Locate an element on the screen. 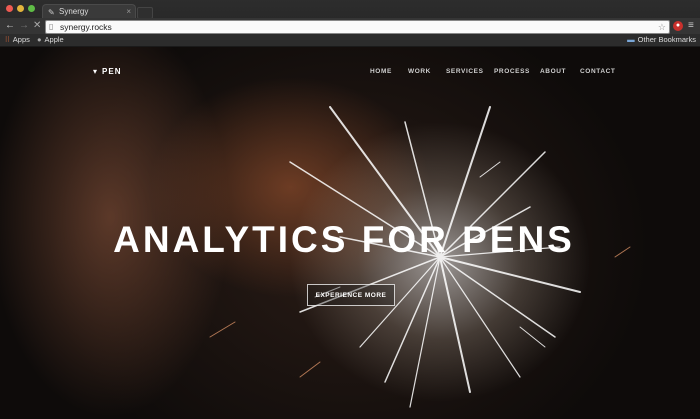 This screenshot has height=419, width=700. bookmark-apps: ⁝⁝ Apps is located at coordinates (17, 40).